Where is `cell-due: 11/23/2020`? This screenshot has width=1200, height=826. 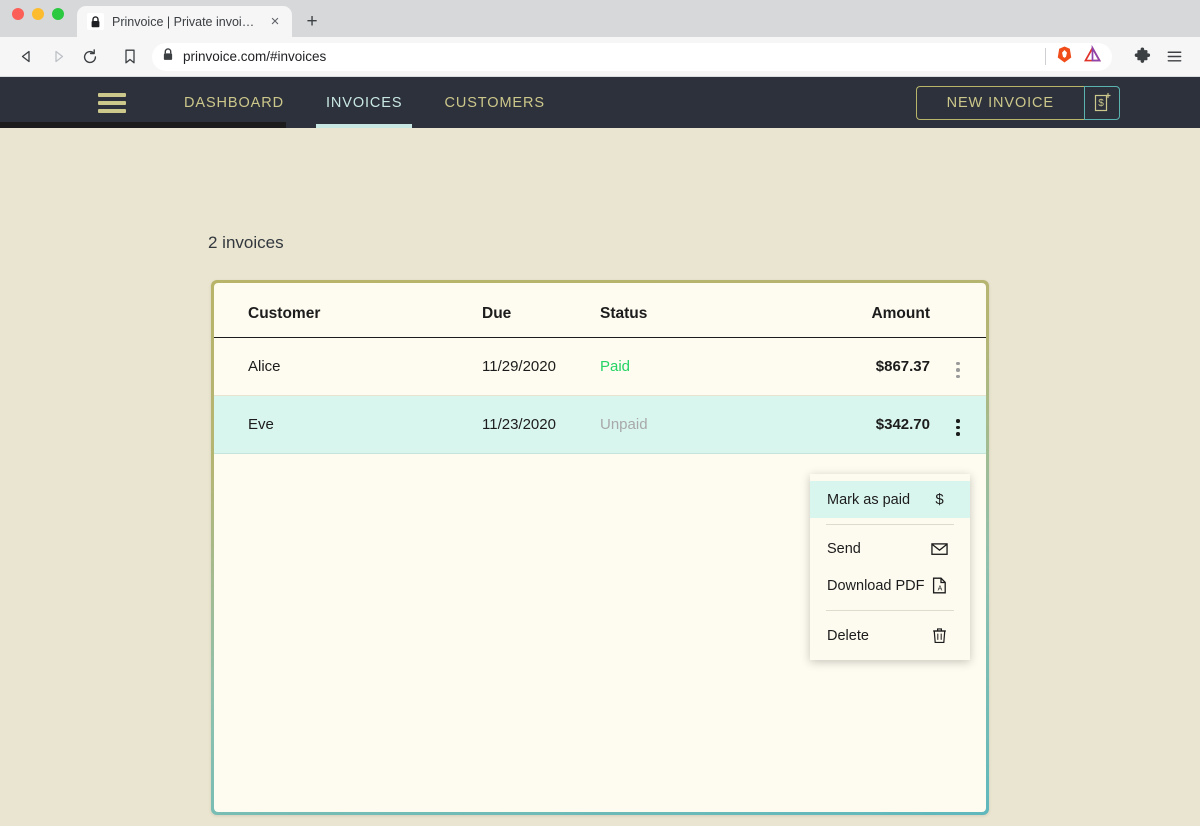 cell-due: 11/23/2020 is located at coordinates (541, 424).